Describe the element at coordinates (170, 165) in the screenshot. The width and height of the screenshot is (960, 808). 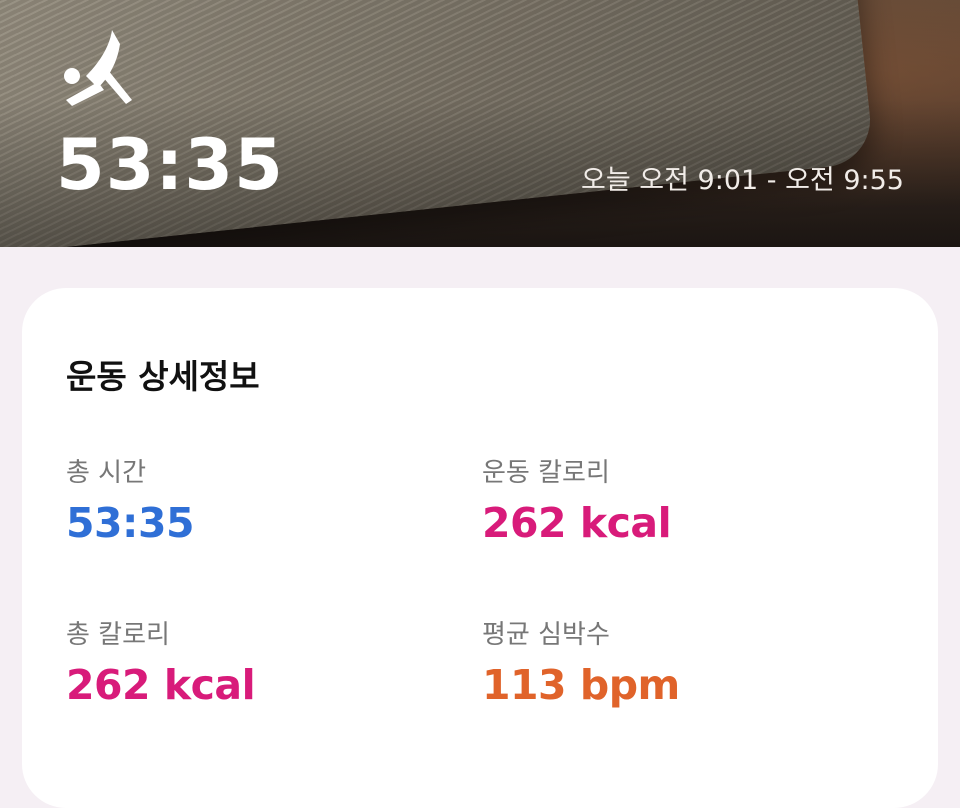
I see `workout-duration: 53:35` at that location.